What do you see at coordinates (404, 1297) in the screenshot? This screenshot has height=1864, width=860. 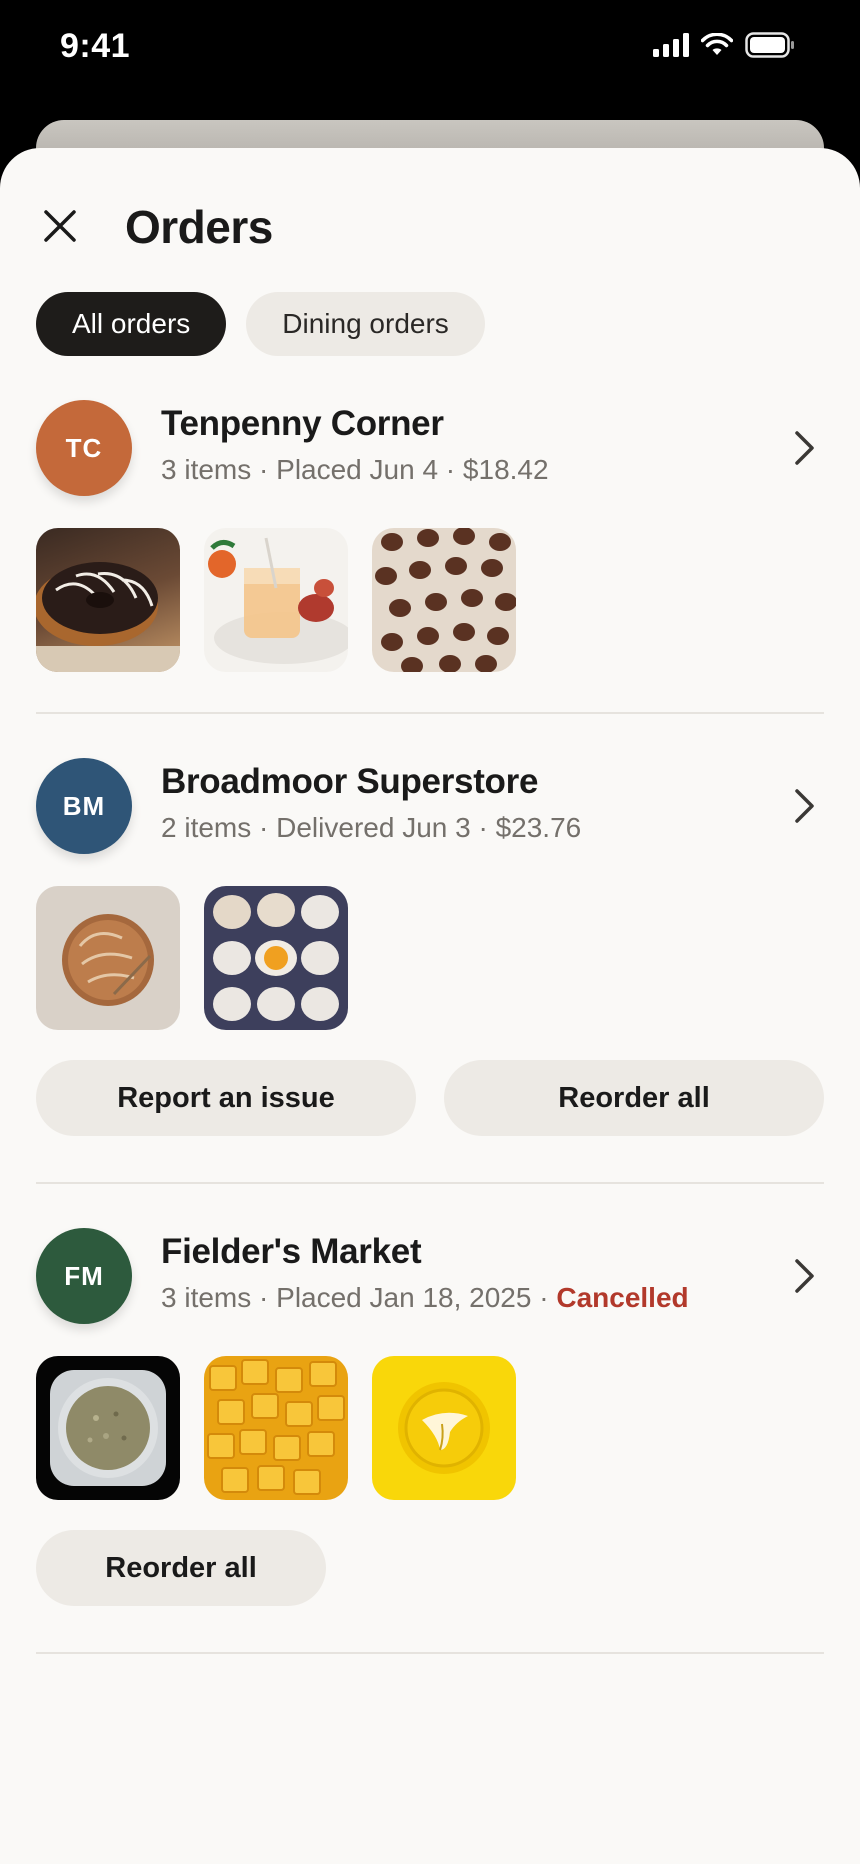 I see `order-status: Placed Jan 18, 2025` at bounding box center [404, 1297].